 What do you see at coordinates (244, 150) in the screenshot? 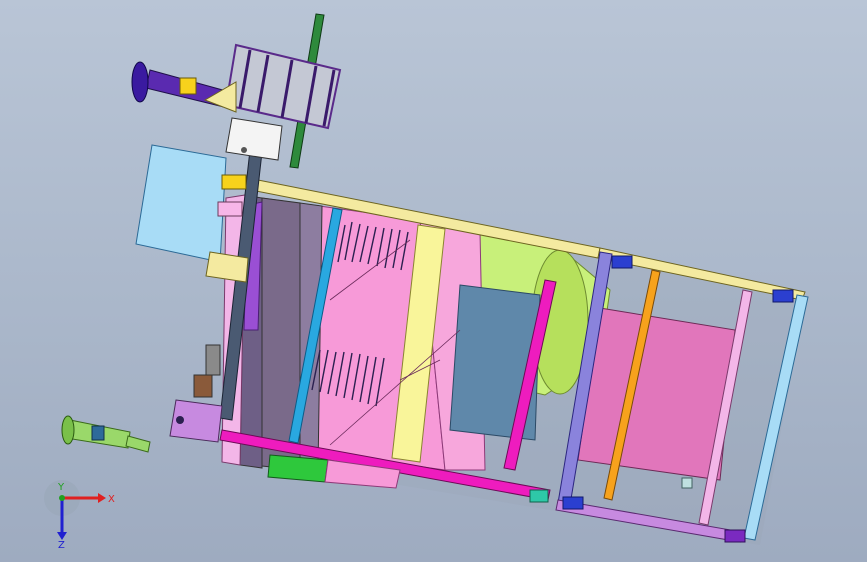
I see `plate-bolt` at bounding box center [244, 150].